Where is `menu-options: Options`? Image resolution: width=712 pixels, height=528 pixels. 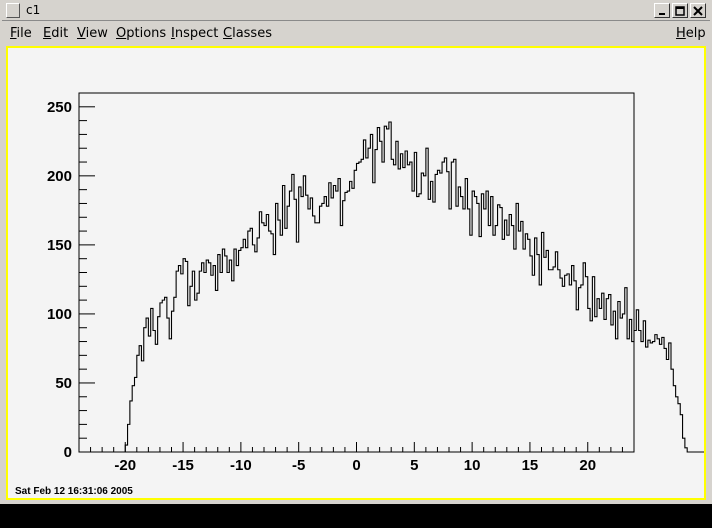
menu-options: Options is located at coordinates (141, 33).